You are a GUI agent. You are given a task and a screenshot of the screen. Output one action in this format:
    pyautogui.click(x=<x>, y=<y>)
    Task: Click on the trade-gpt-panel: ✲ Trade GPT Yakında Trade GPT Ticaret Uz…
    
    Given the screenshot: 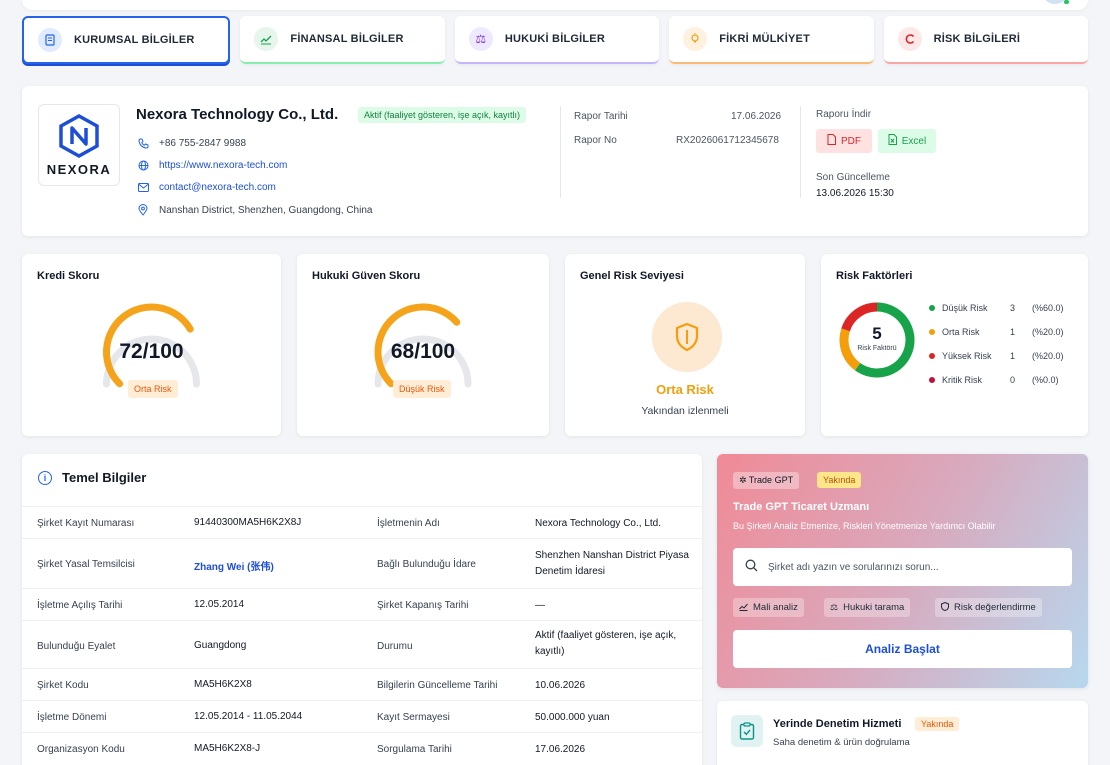 What is the action you would take?
    pyautogui.click(x=902, y=571)
    